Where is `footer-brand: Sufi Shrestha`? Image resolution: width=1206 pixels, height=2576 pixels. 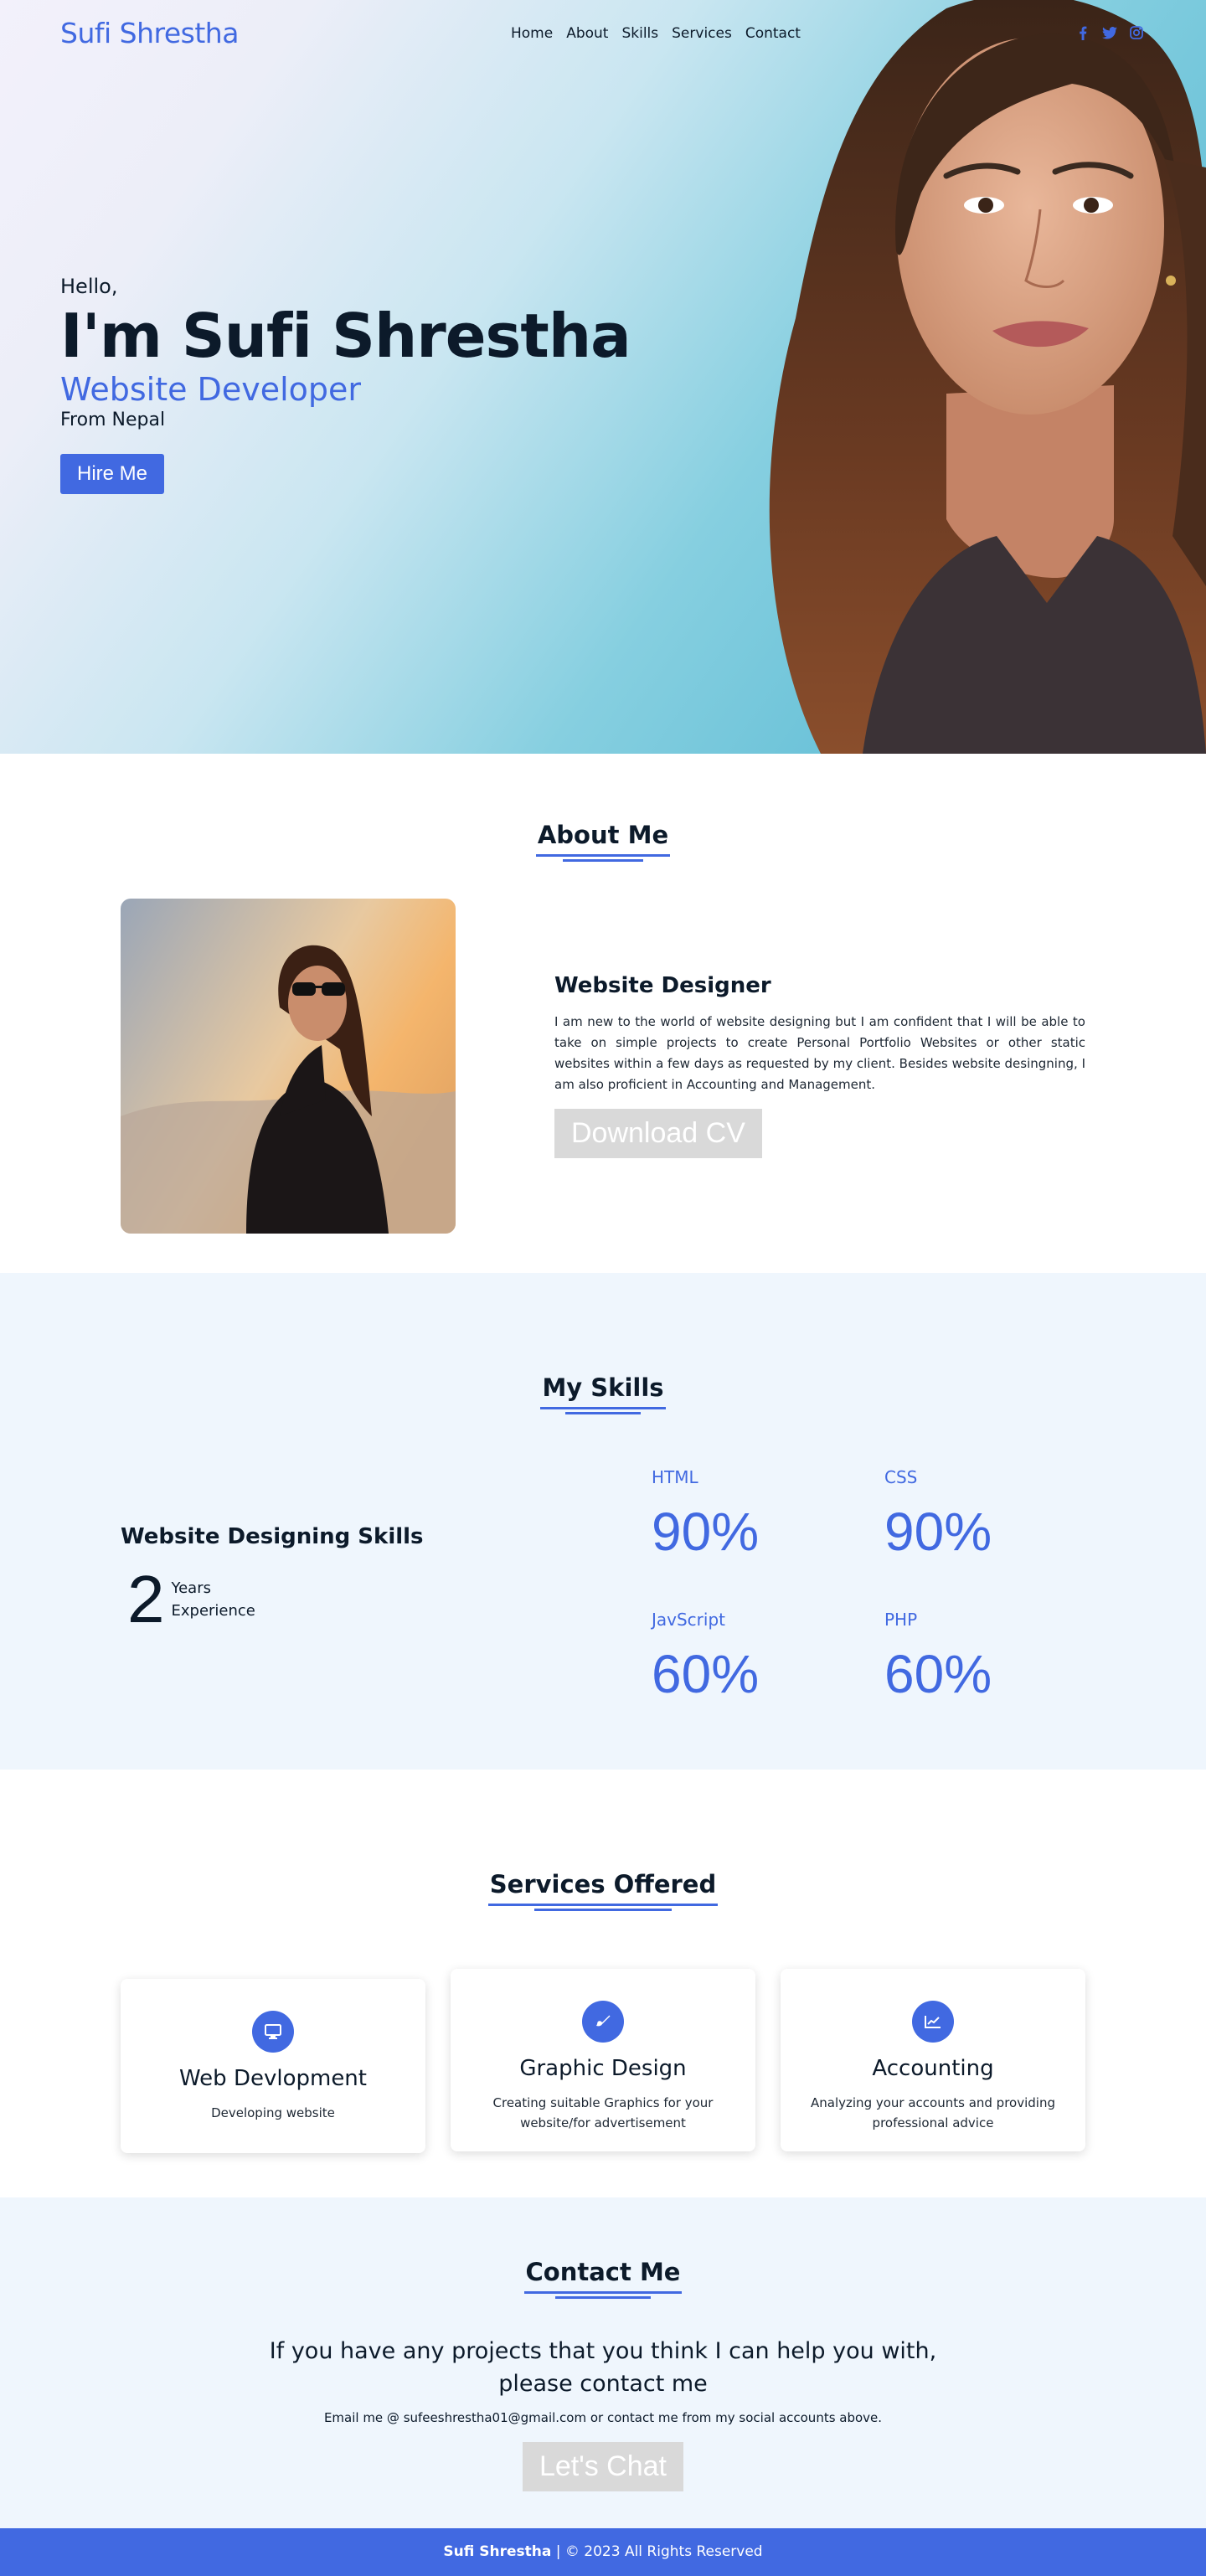 footer-brand: Sufi Shrestha is located at coordinates (497, 2551).